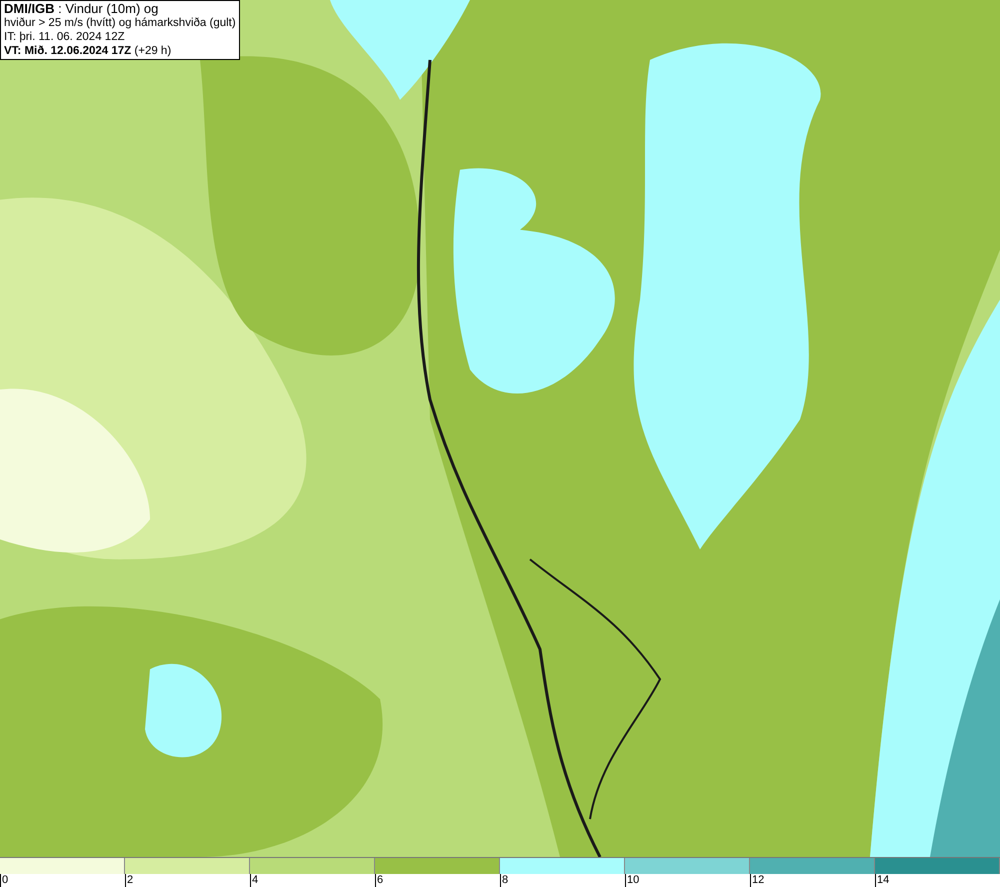  What do you see at coordinates (5, 880) in the screenshot?
I see `legend-tick-label: 0` at bounding box center [5, 880].